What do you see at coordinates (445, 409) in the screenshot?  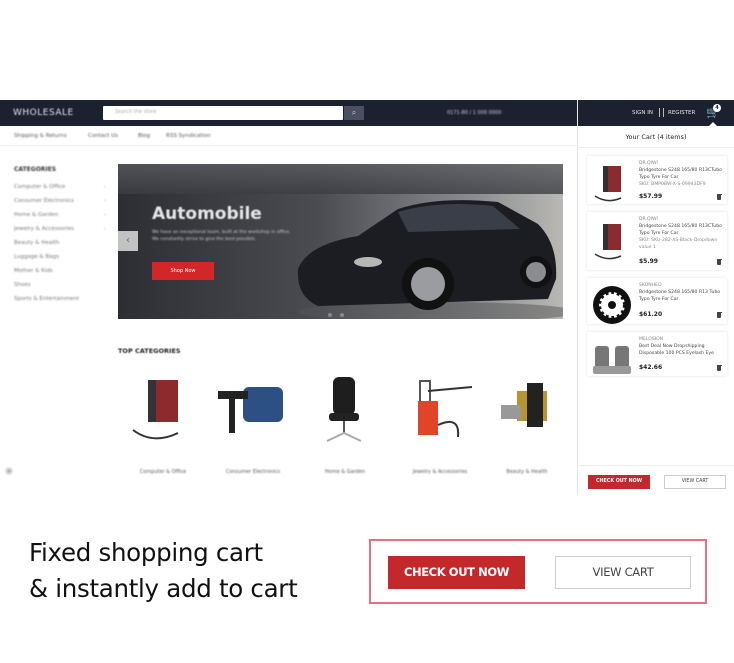 I see `pump-image` at bounding box center [445, 409].